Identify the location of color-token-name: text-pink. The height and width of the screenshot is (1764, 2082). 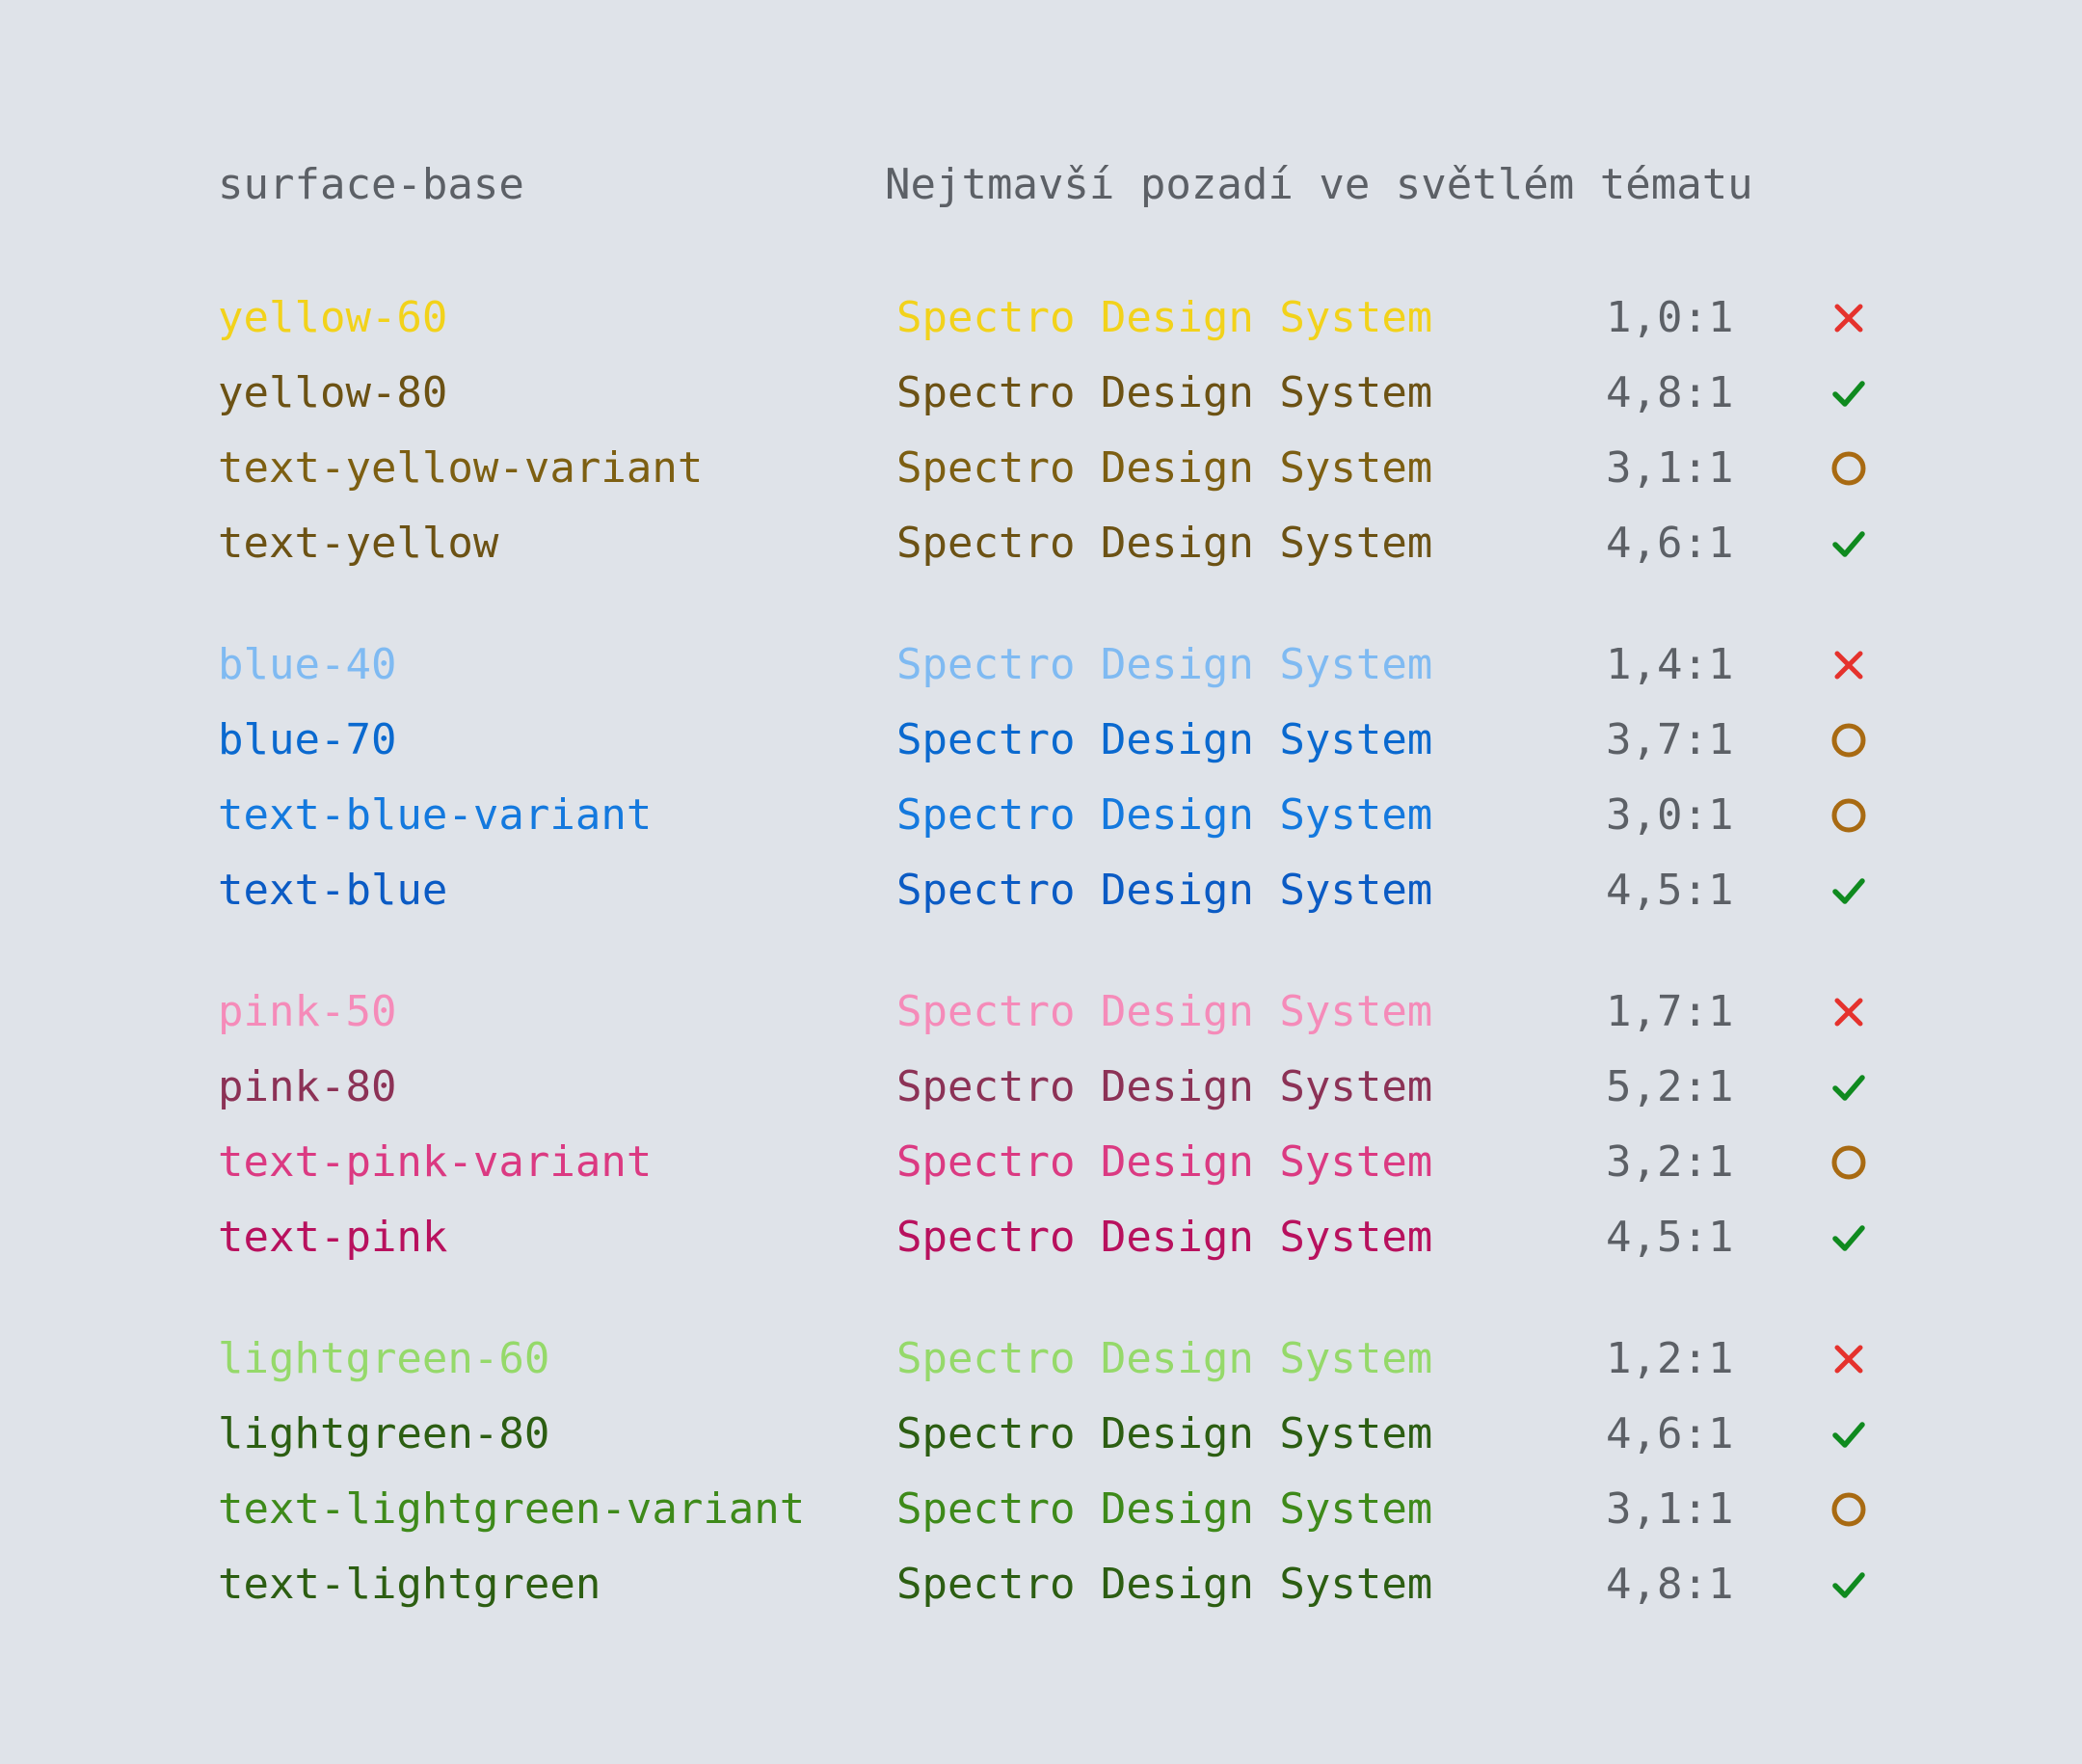
(333, 1237).